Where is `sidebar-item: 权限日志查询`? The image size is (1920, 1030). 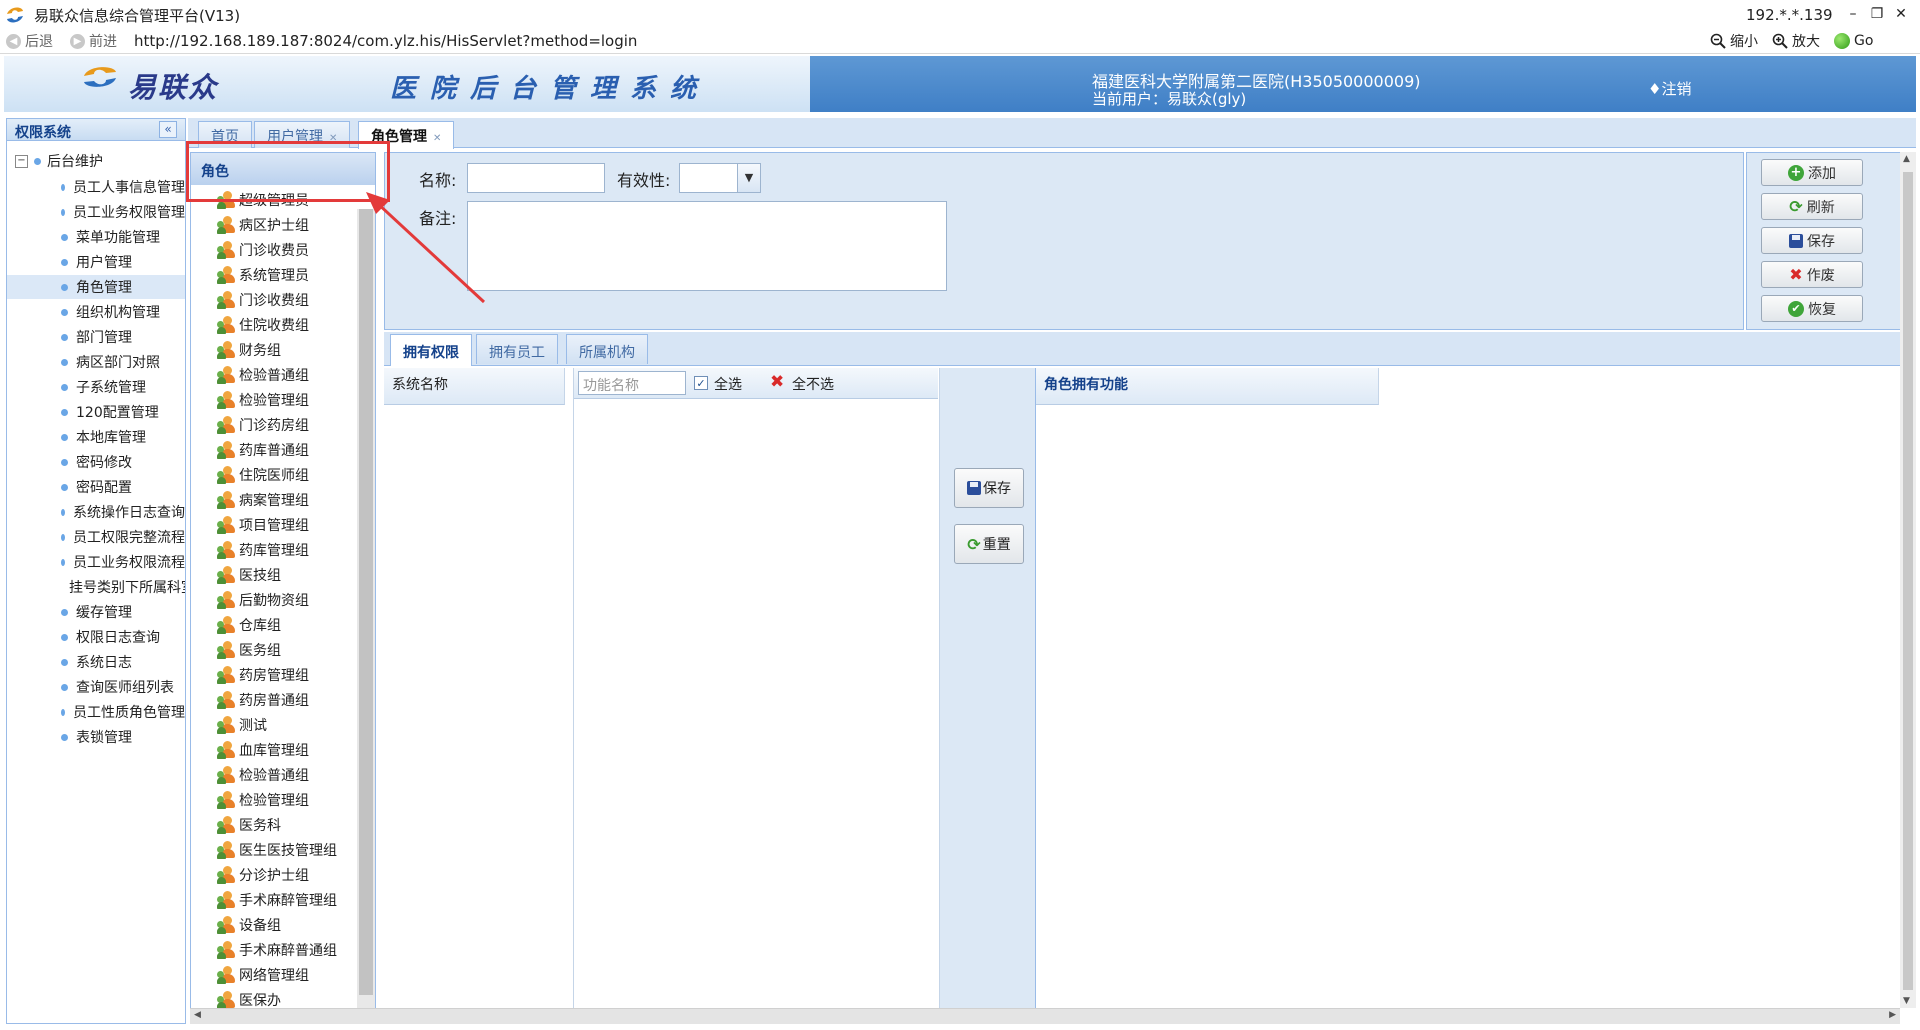 sidebar-item: 权限日志查询 is located at coordinates (96, 637).